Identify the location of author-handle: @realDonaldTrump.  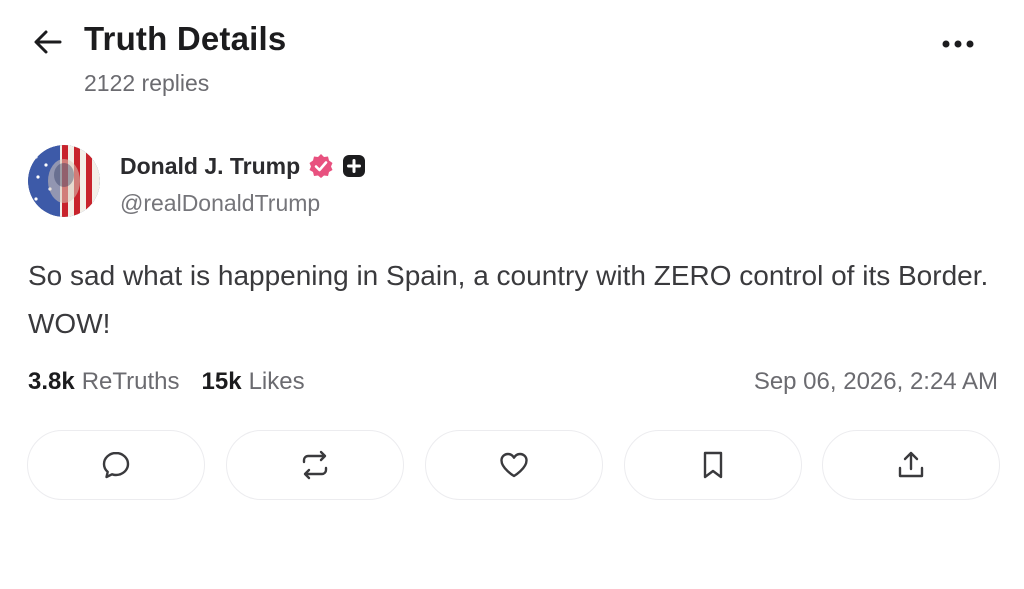
(220, 203).